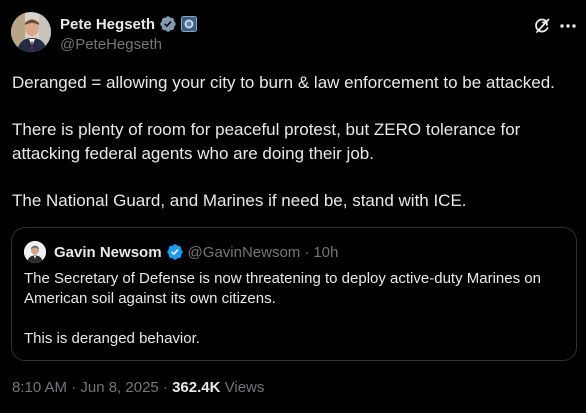 The height and width of the screenshot is (413, 586). Describe the element at coordinates (325, 252) in the screenshot. I see `quoted-timestamp: 10h` at that location.